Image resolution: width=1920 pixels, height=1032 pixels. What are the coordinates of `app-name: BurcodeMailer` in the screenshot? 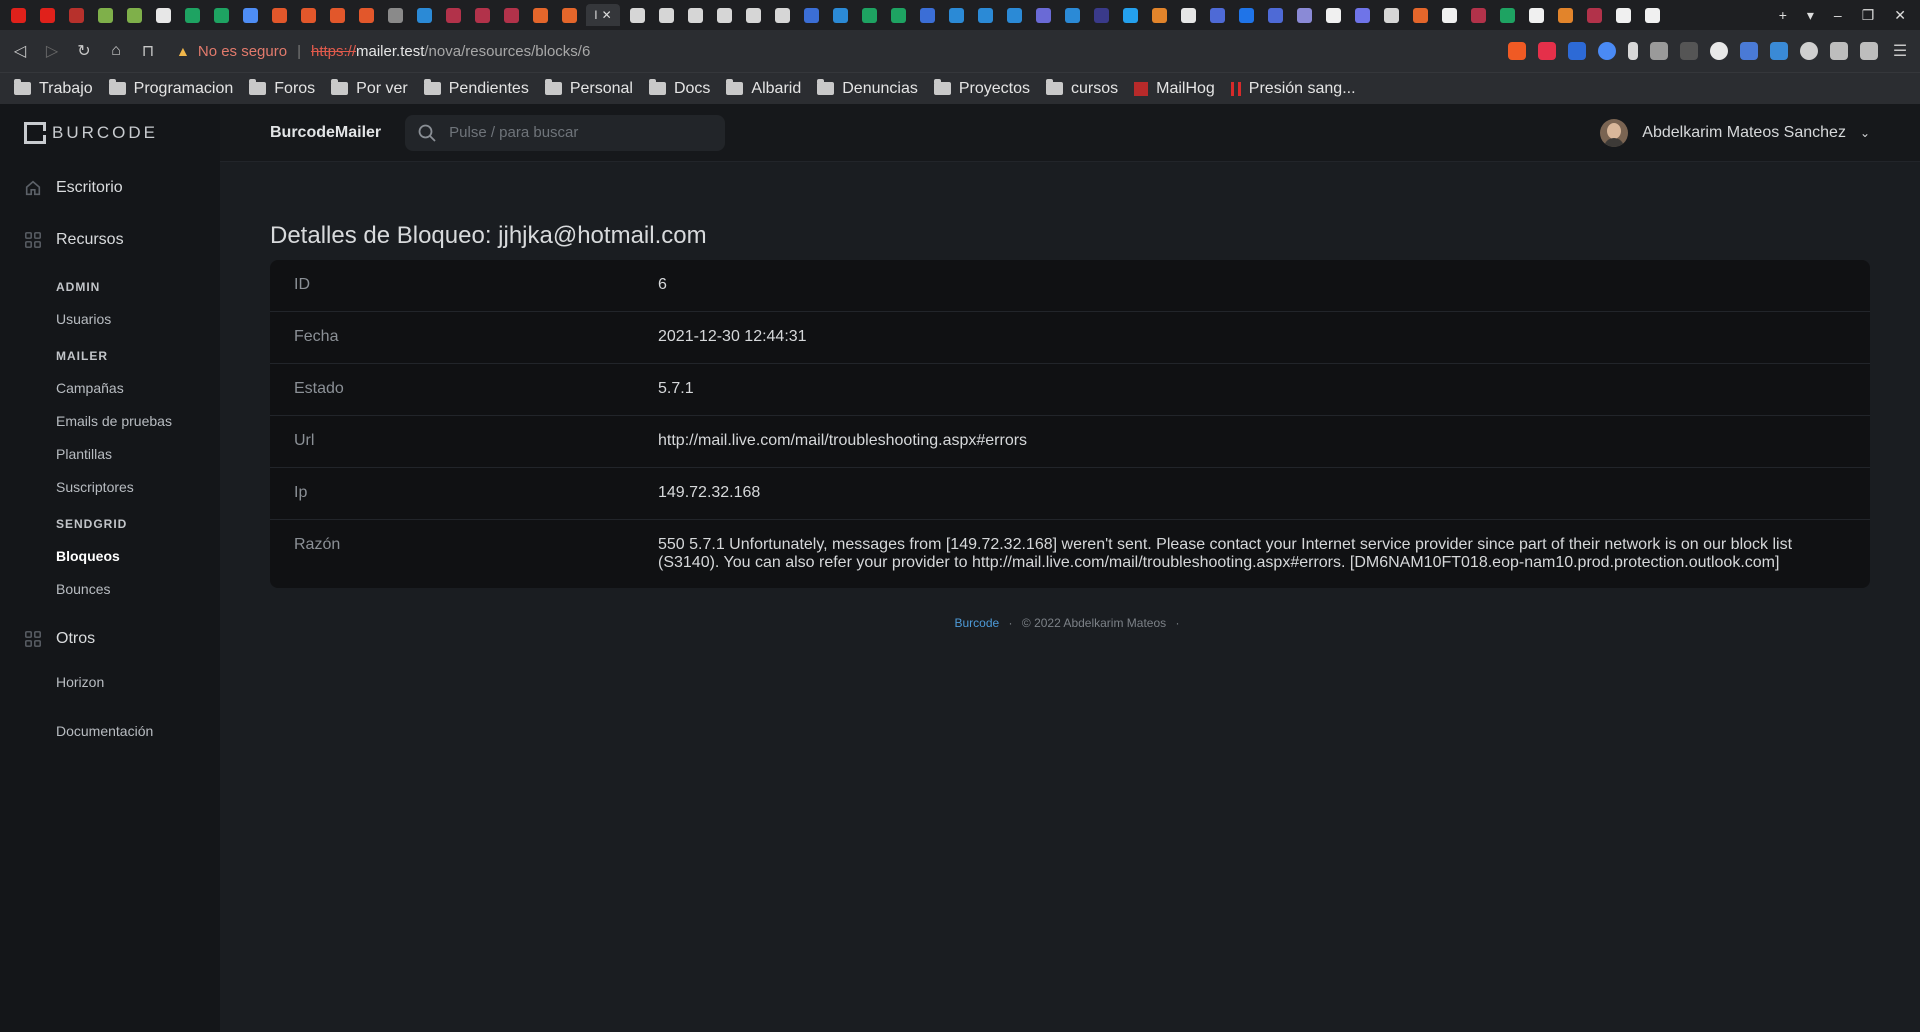 It's located at (325, 133).